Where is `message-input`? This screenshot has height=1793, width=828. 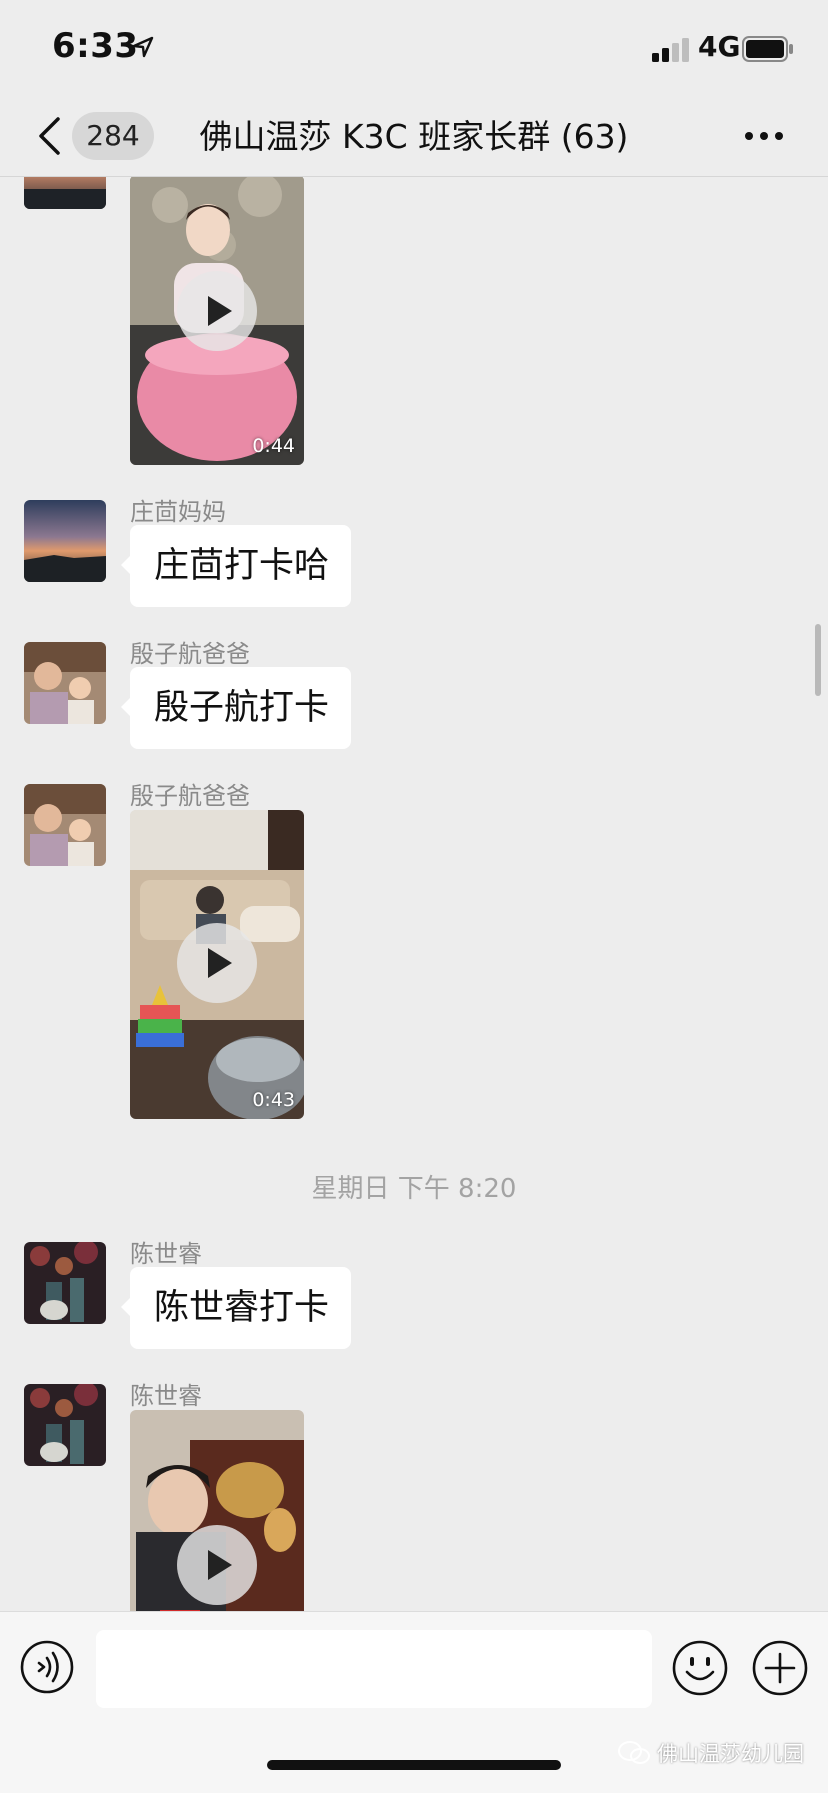
message-input is located at coordinates (374, 1669).